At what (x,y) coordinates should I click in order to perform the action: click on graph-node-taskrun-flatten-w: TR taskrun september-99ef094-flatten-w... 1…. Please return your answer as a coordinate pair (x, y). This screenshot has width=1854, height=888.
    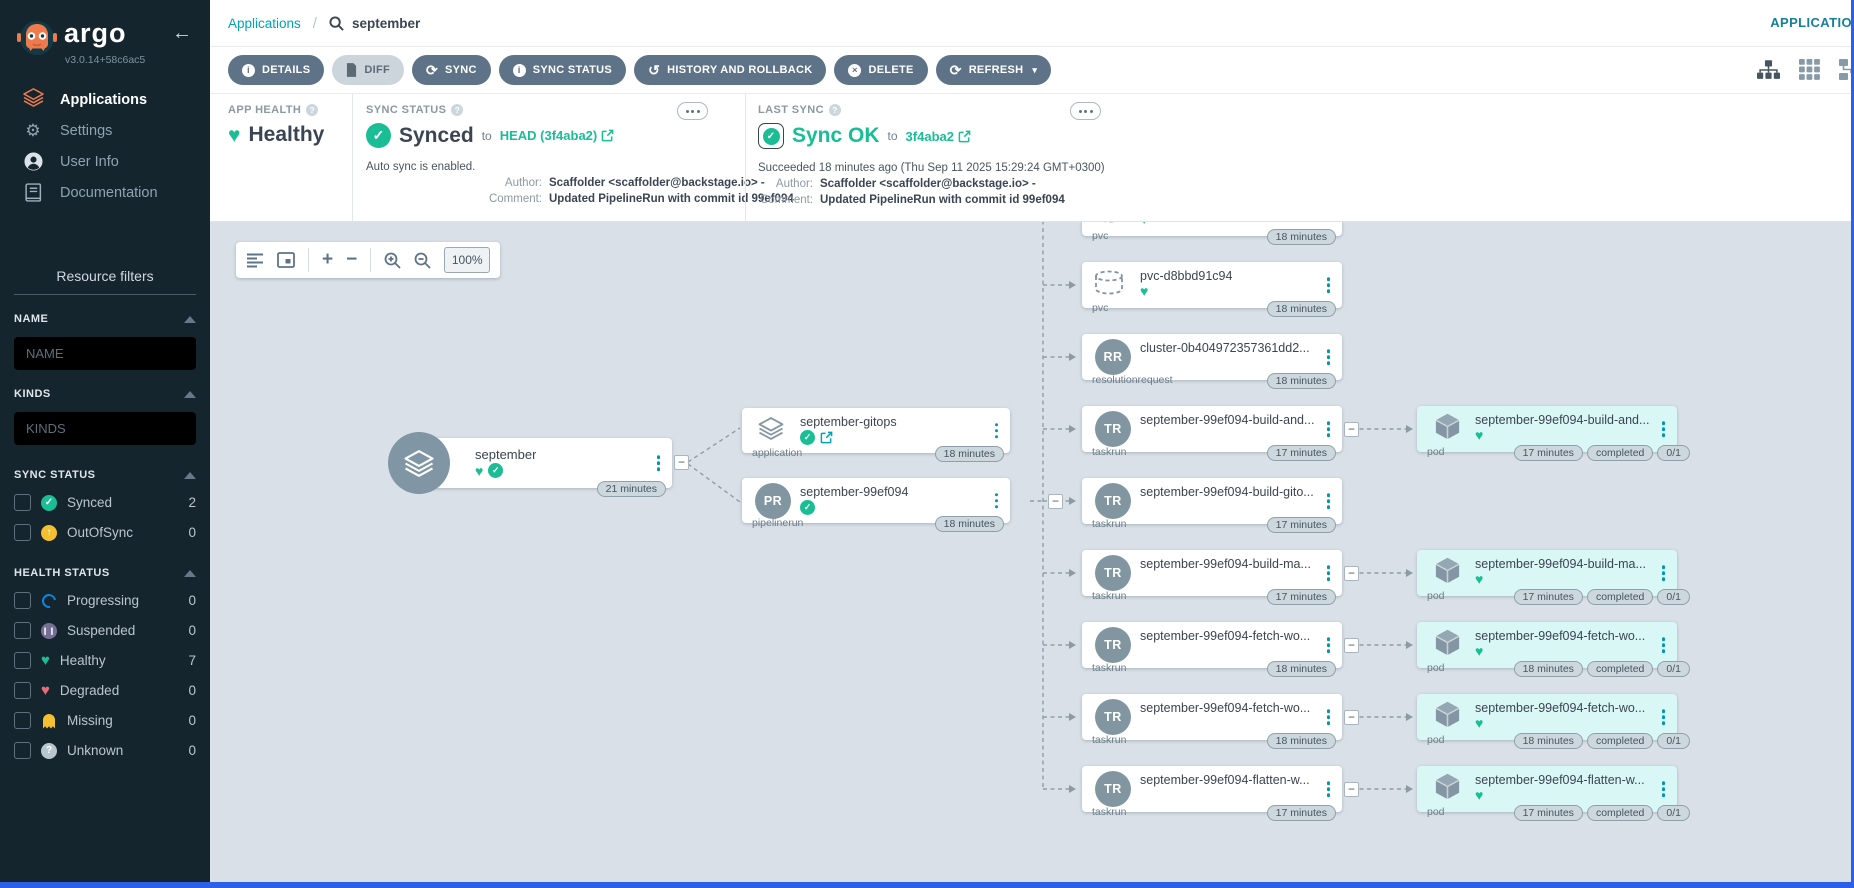
    Looking at the image, I should click on (1212, 793).